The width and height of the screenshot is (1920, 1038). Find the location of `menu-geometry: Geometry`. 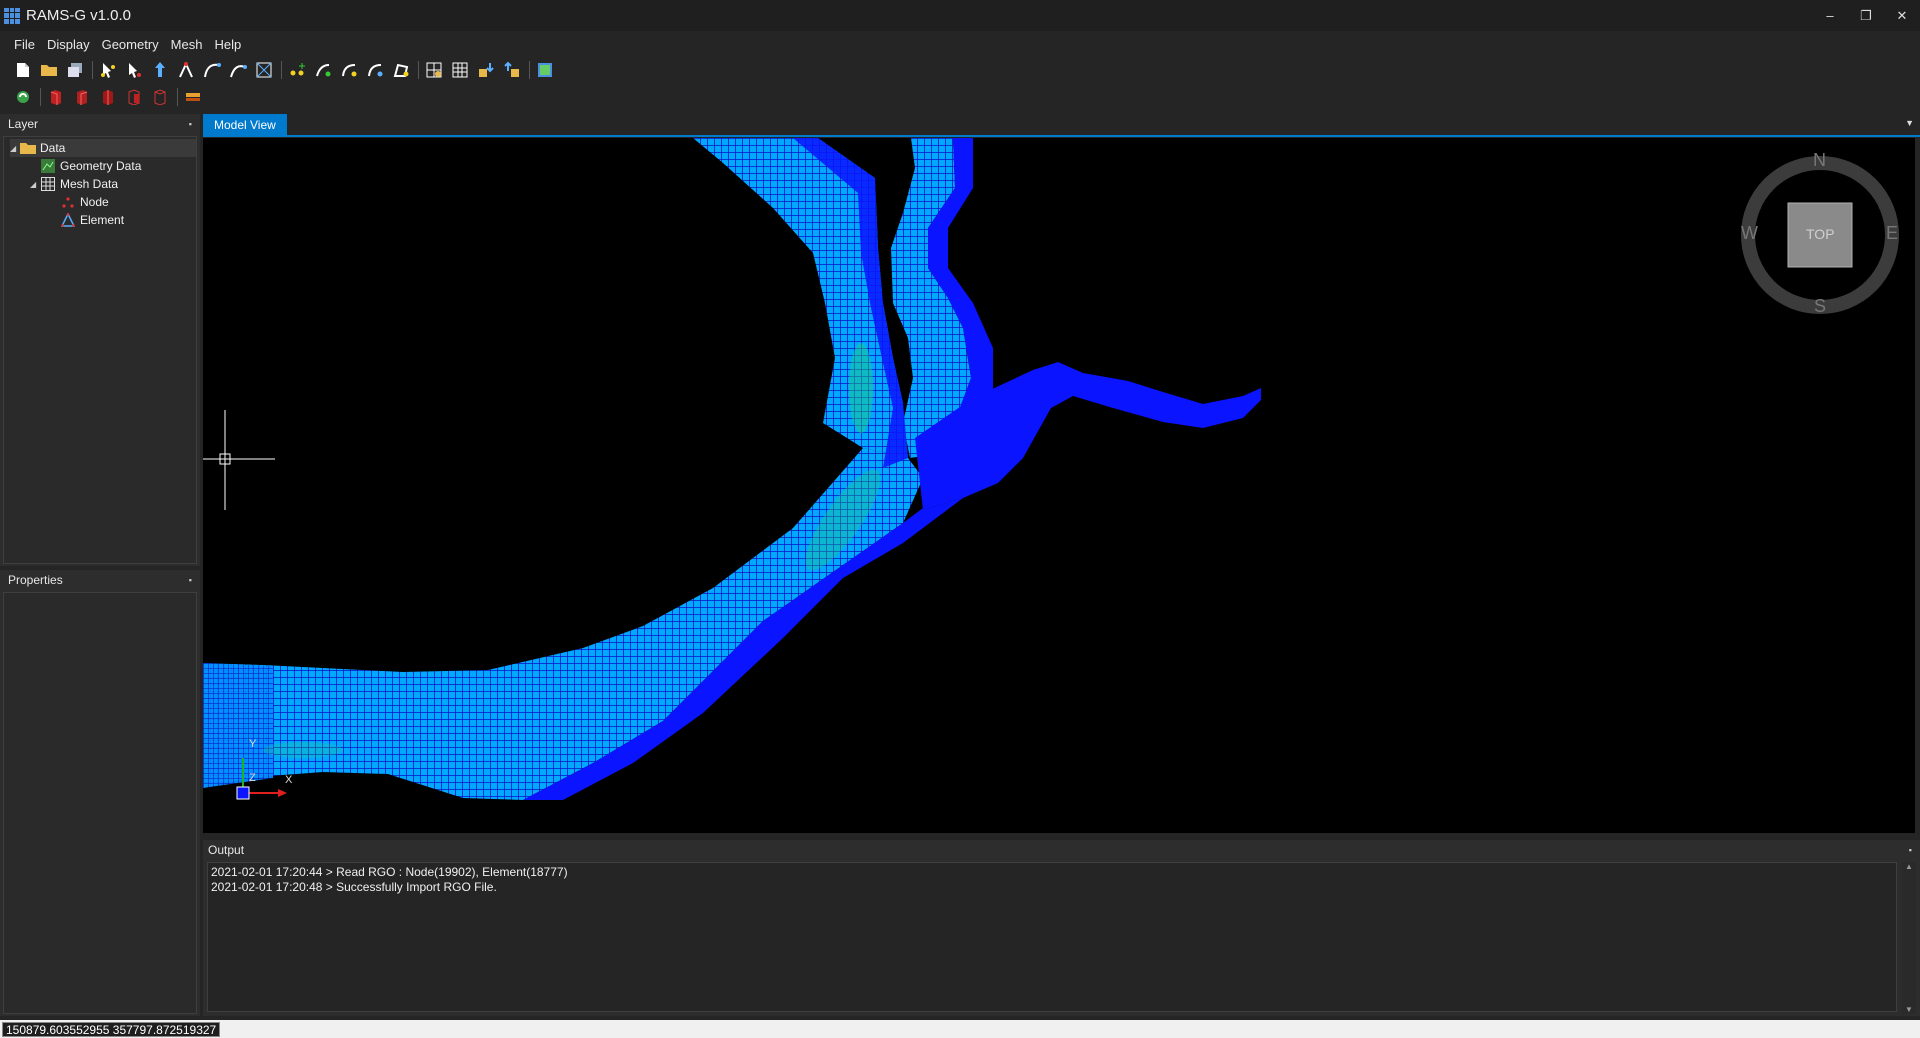

menu-geometry: Geometry is located at coordinates (130, 44).